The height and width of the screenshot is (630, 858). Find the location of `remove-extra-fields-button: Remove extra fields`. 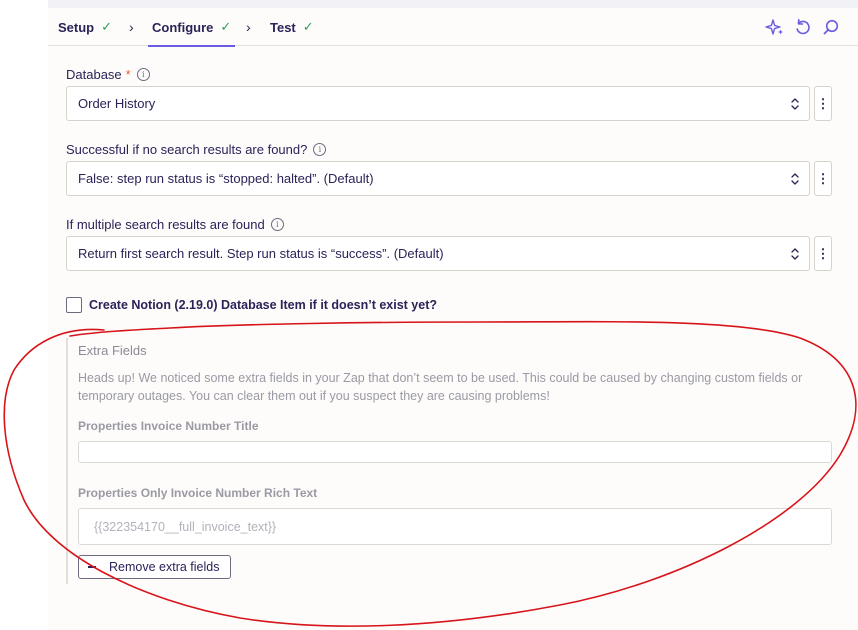

remove-extra-fields-button: Remove extra fields is located at coordinates (154, 567).